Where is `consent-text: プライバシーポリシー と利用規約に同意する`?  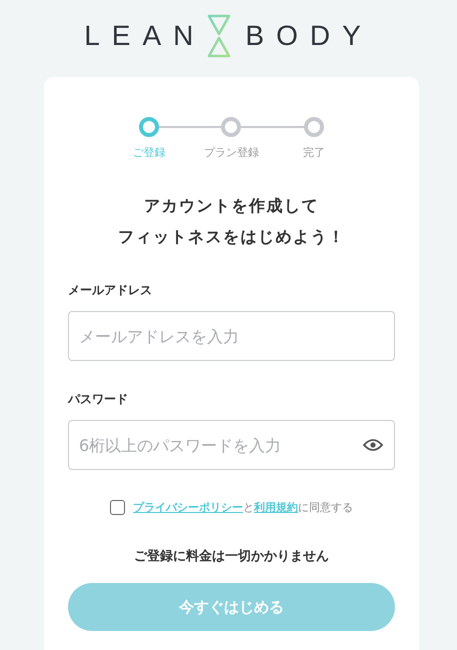 consent-text: プライバシーポリシー と利用規約に同意する is located at coordinates (243, 507).